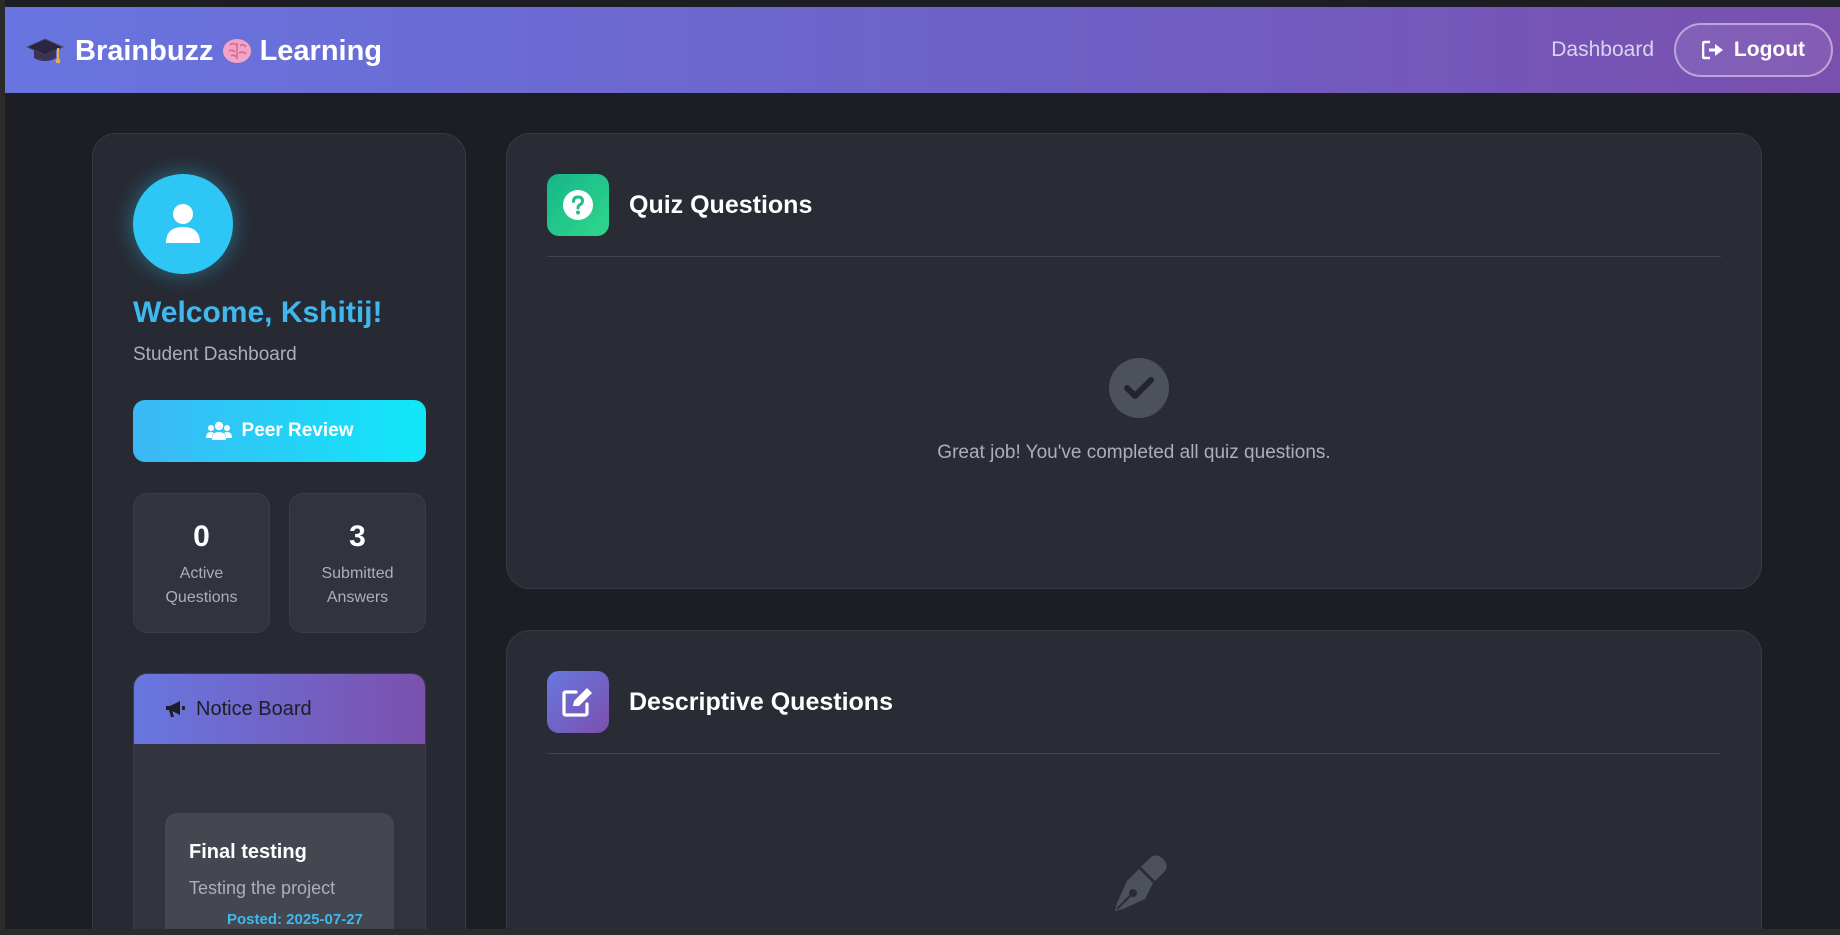 This screenshot has width=1840, height=935. What do you see at coordinates (218, 430) in the screenshot?
I see `users-icon` at bounding box center [218, 430].